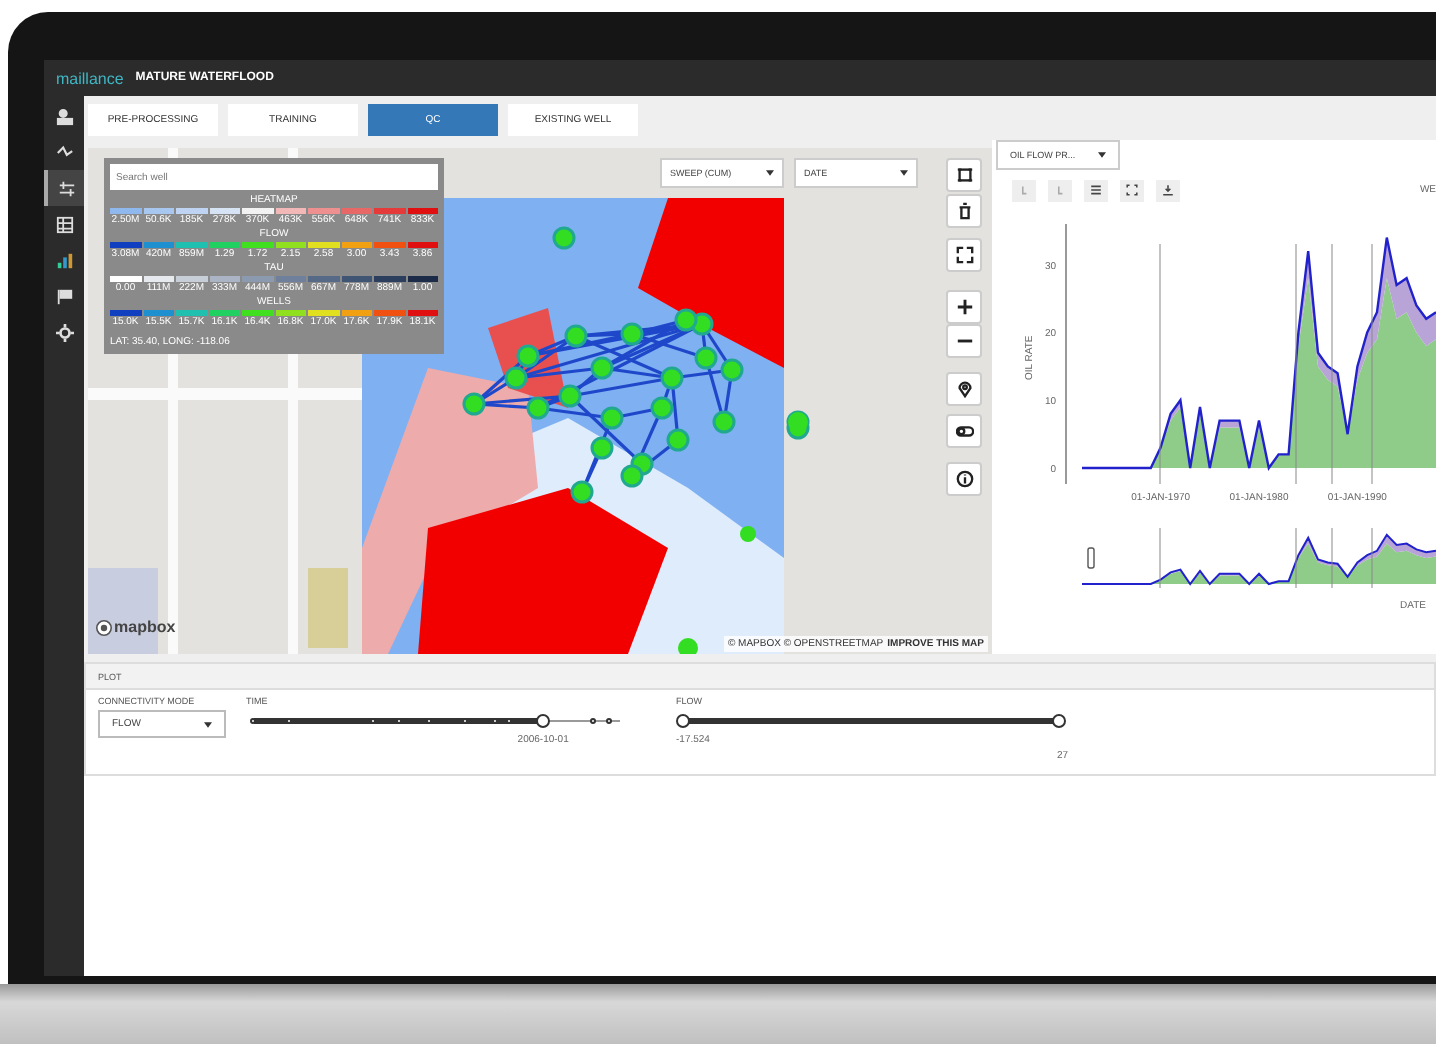  What do you see at coordinates (437, 721) in the screenshot?
I see `time-slider` at bounding box center [437, 721].